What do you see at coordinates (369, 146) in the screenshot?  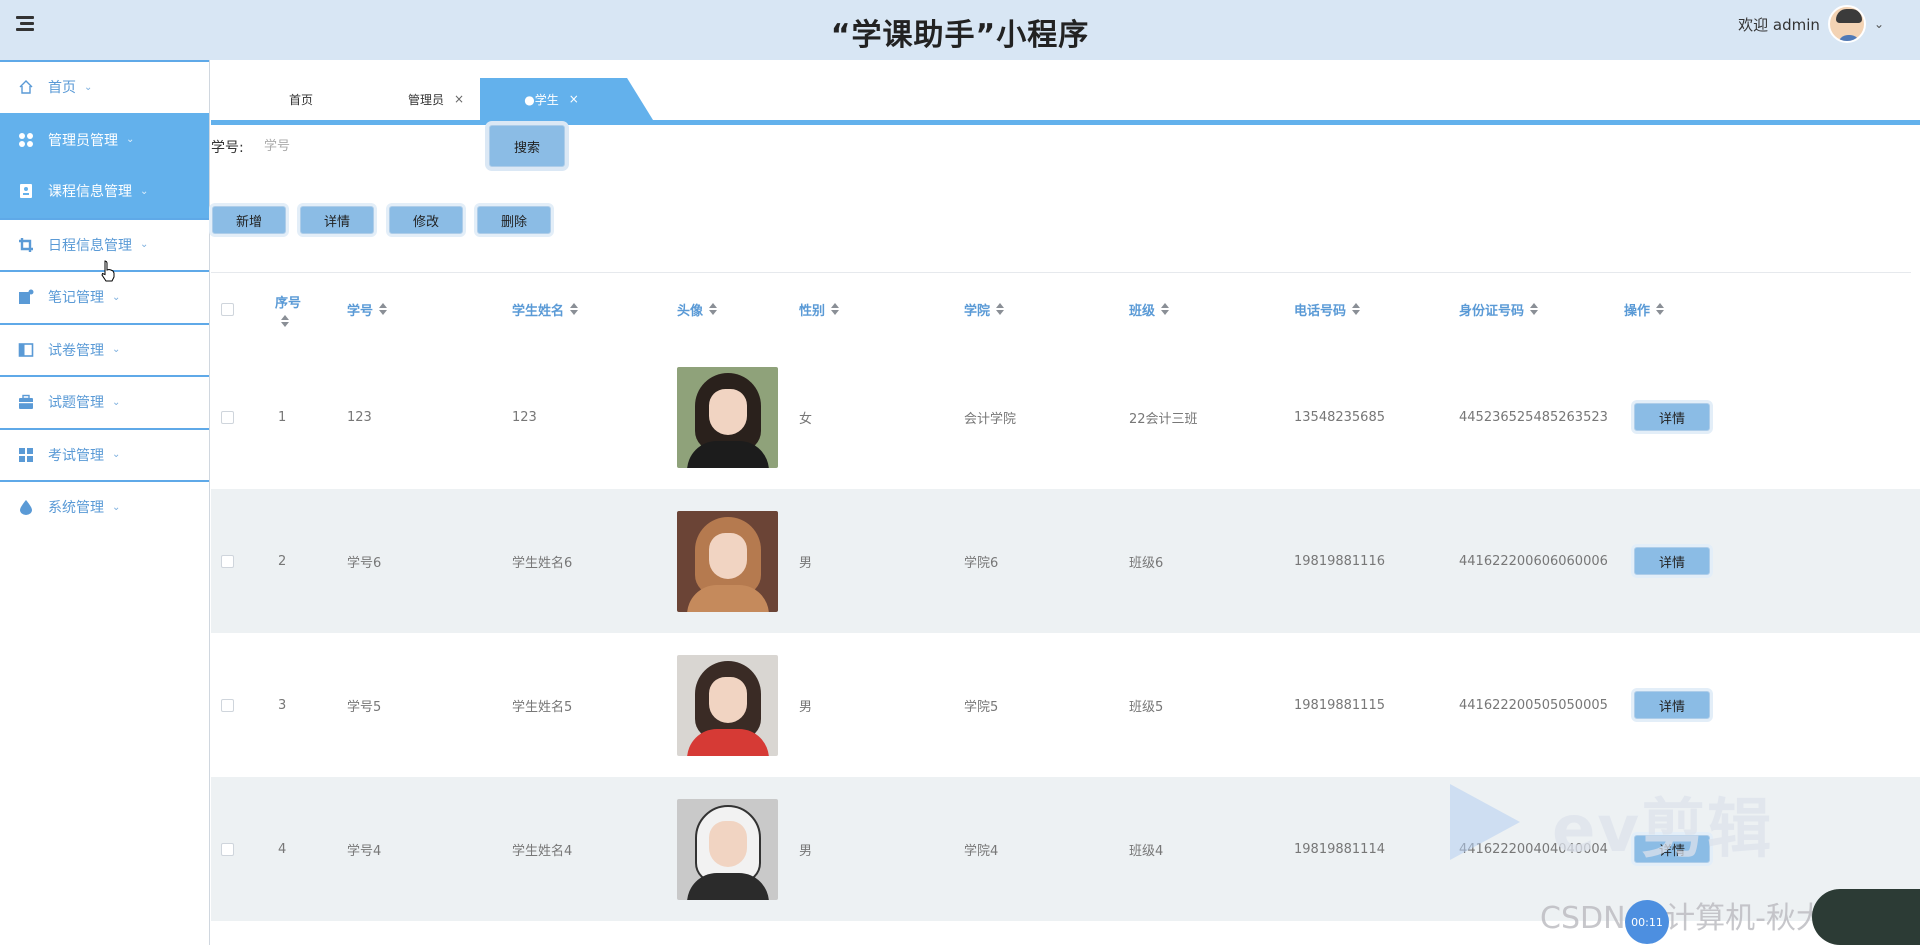 I see `search-input` at bounding box center [369, 146].